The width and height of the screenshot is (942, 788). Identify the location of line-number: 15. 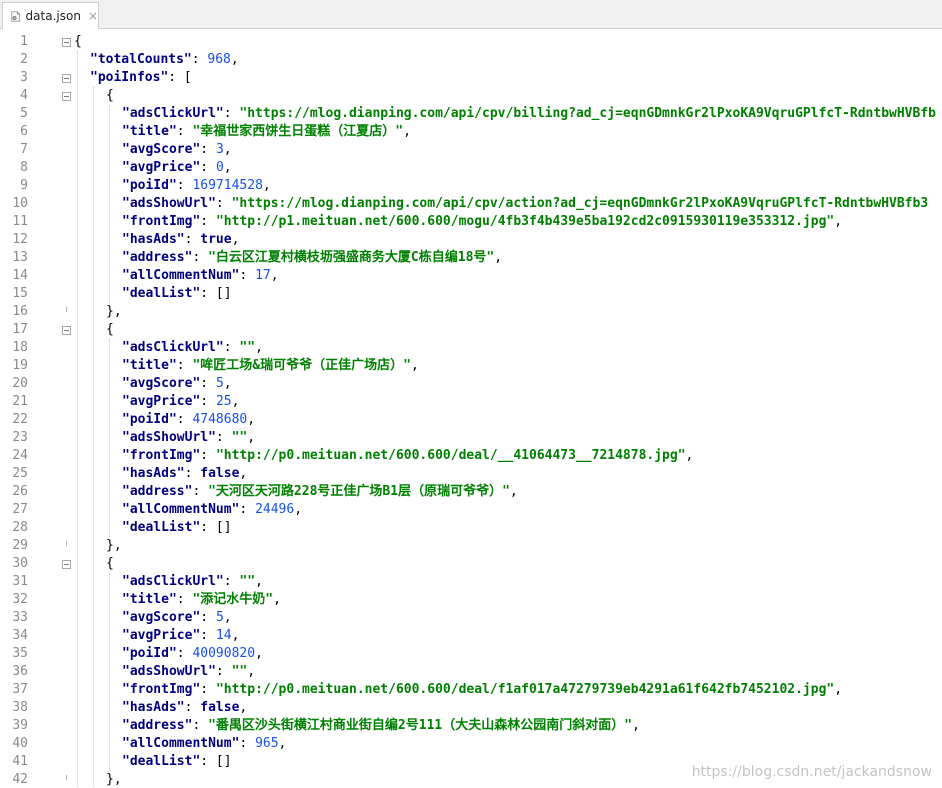
(20, 293).